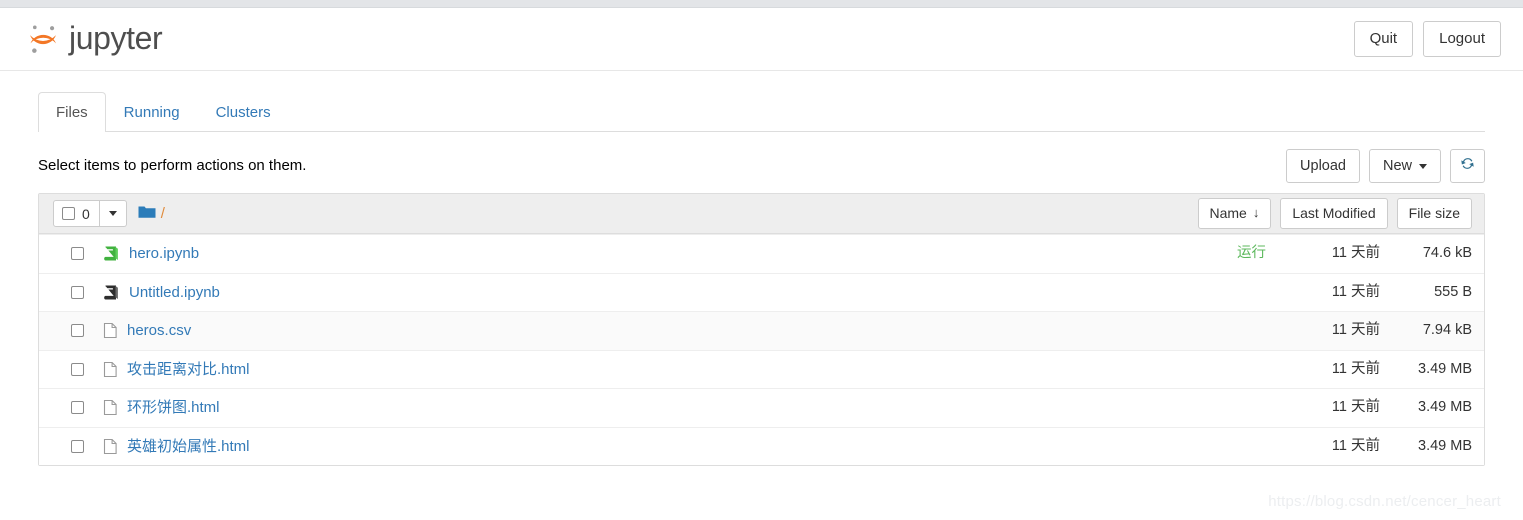 Image resolution: width=1523 pixels, height=520 pixels. Describe the element at coordinates (159, 331) in the screenshot. I see `file-name-link: heros.csv` at that location.